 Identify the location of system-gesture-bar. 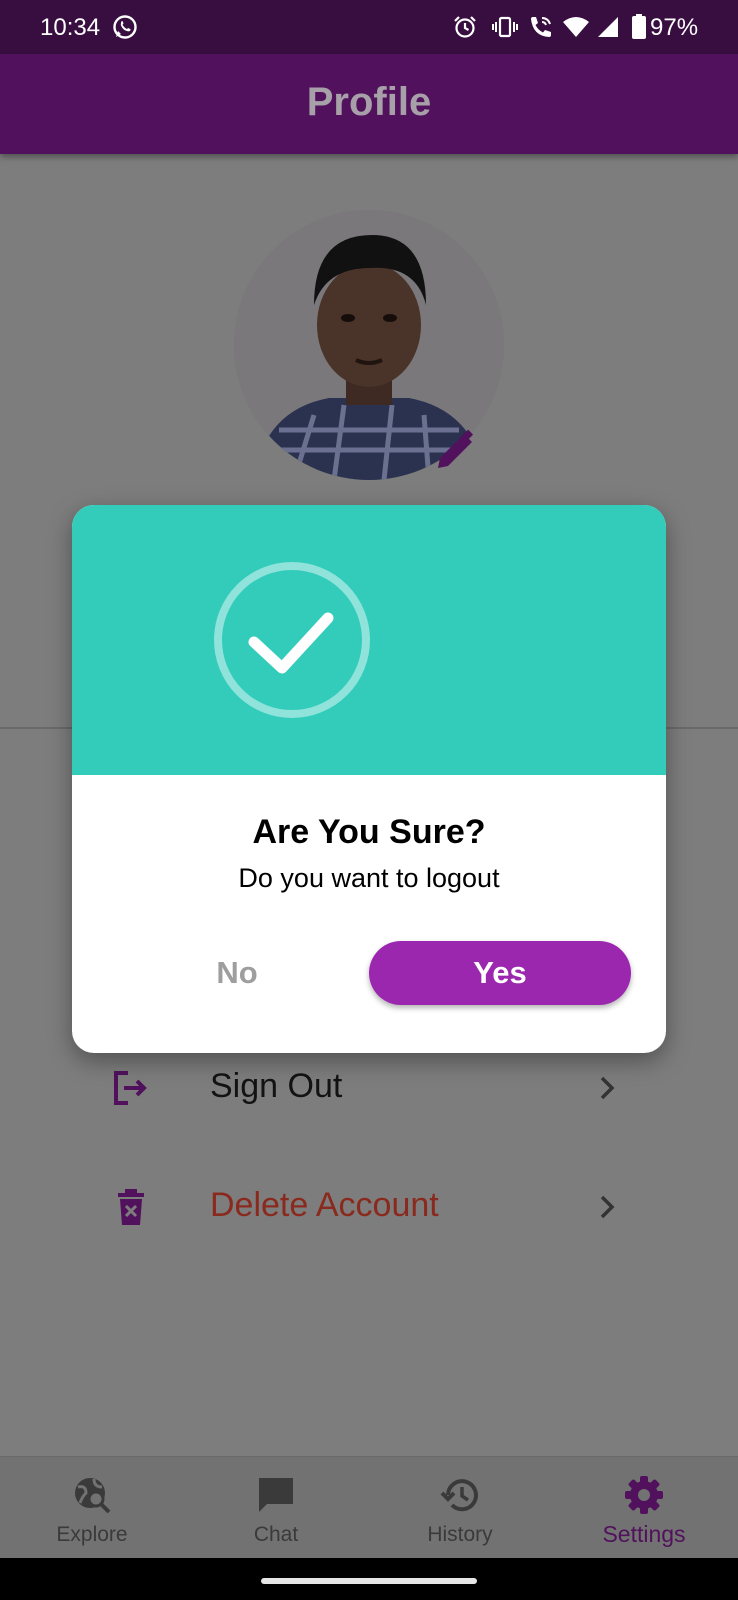
(369, 1579).